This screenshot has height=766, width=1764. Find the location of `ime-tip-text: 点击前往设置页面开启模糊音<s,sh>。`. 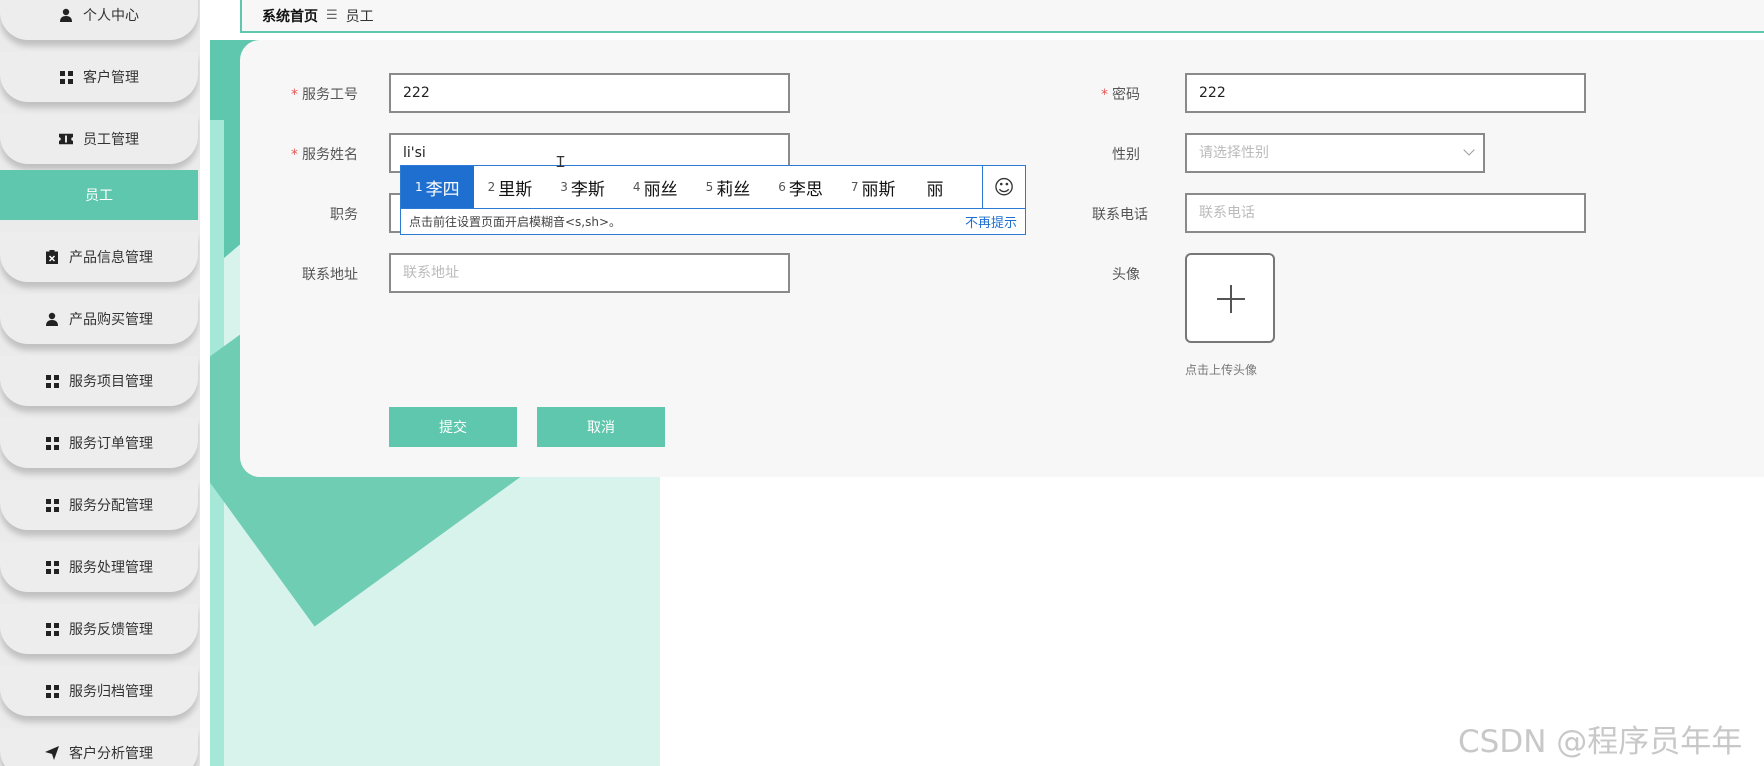

ime-tip-text: 点击前往设置页面开启模糊音<s,sh>。 is located at coordinates (515, 221).